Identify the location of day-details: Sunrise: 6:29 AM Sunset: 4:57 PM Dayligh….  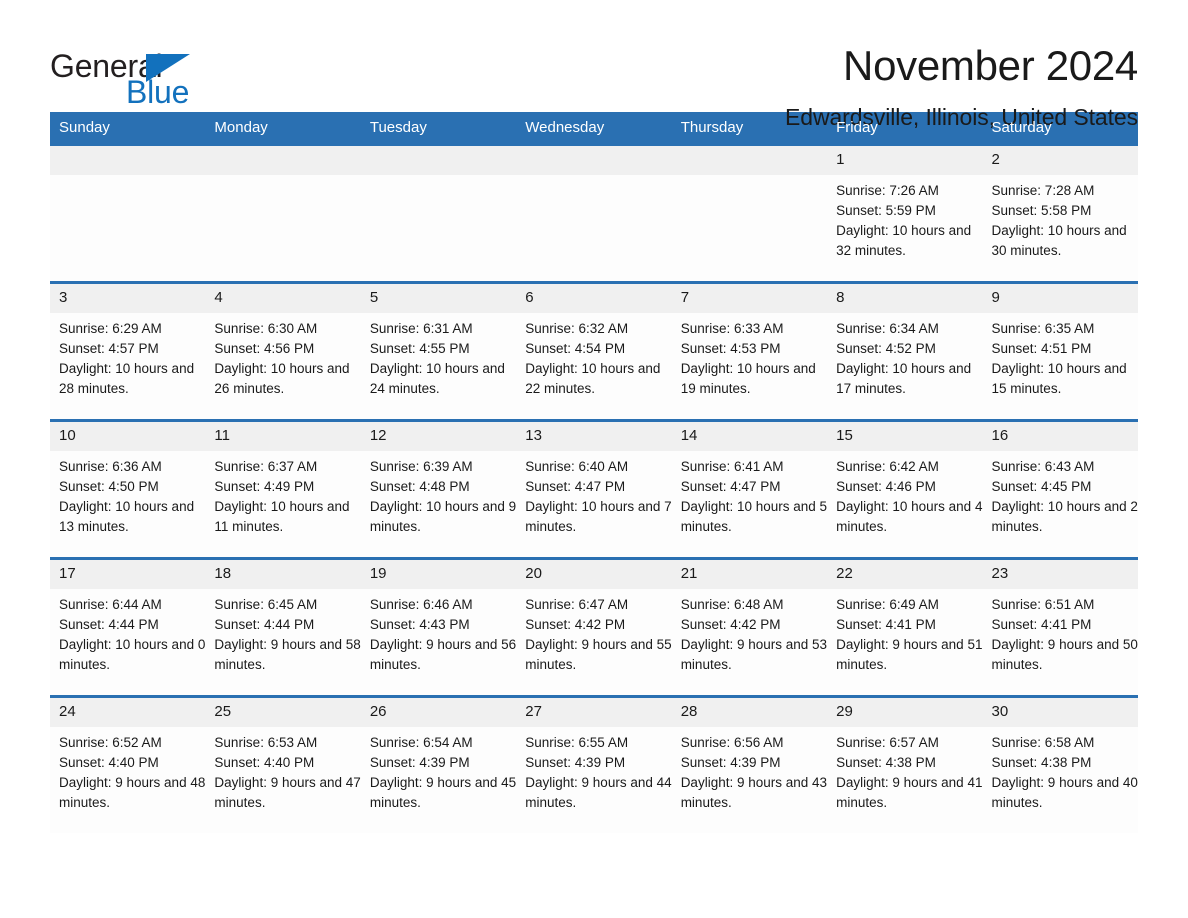
(127, 358).